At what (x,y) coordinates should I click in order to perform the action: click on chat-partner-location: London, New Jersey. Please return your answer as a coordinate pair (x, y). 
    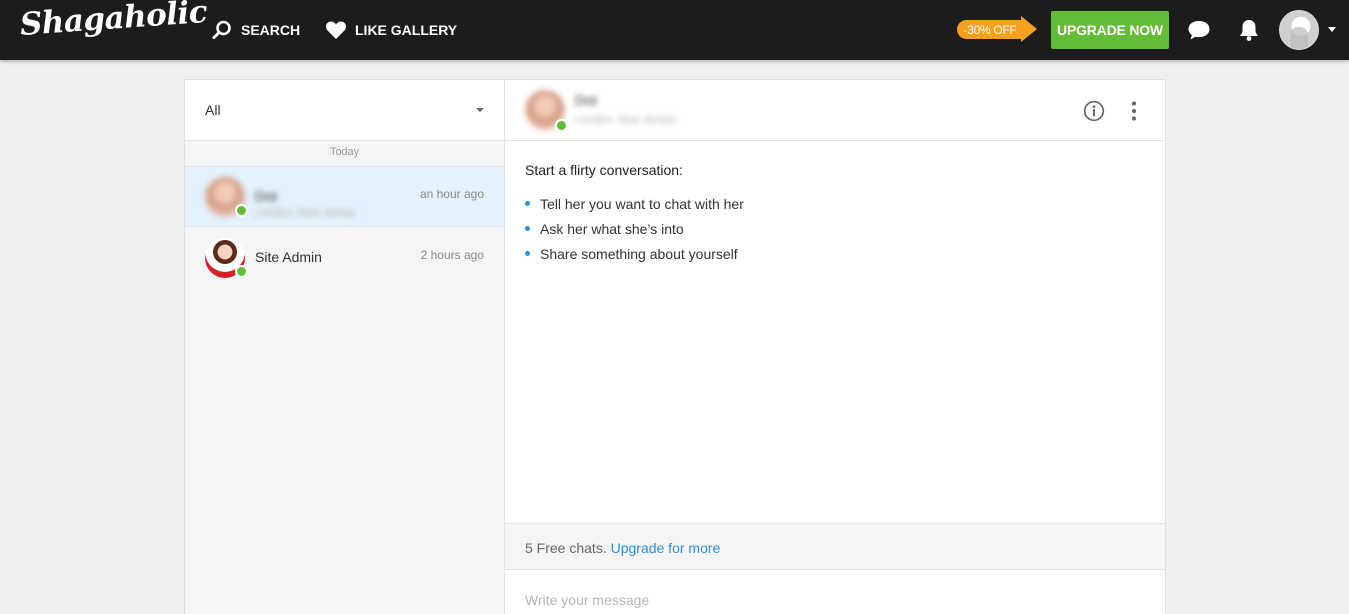
    Looking at the image, I should click on (625, 120).